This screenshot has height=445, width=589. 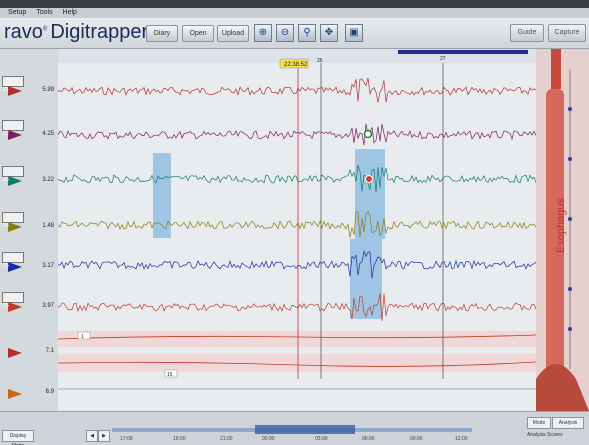 I want to click on menu-bar: Setup Tools Help, so click(x=294, y=13).